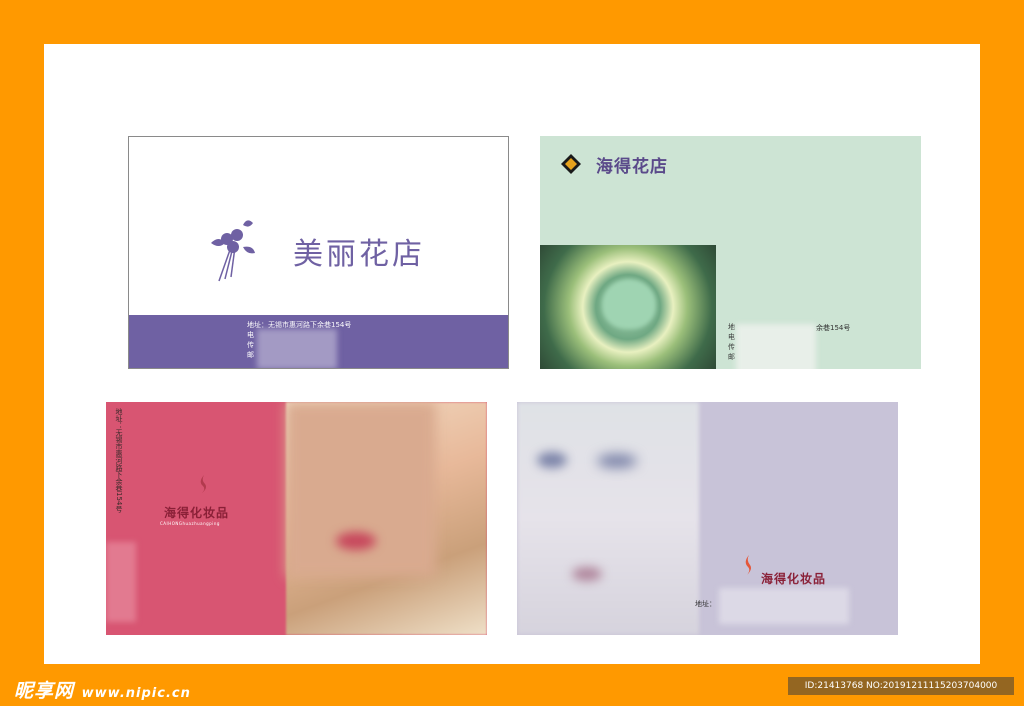  I want to click on business-card-flower-shop-white: 美丽花店 地址：无锡市惠河路下余巷154号 电 传 邮, so click(318, 252).